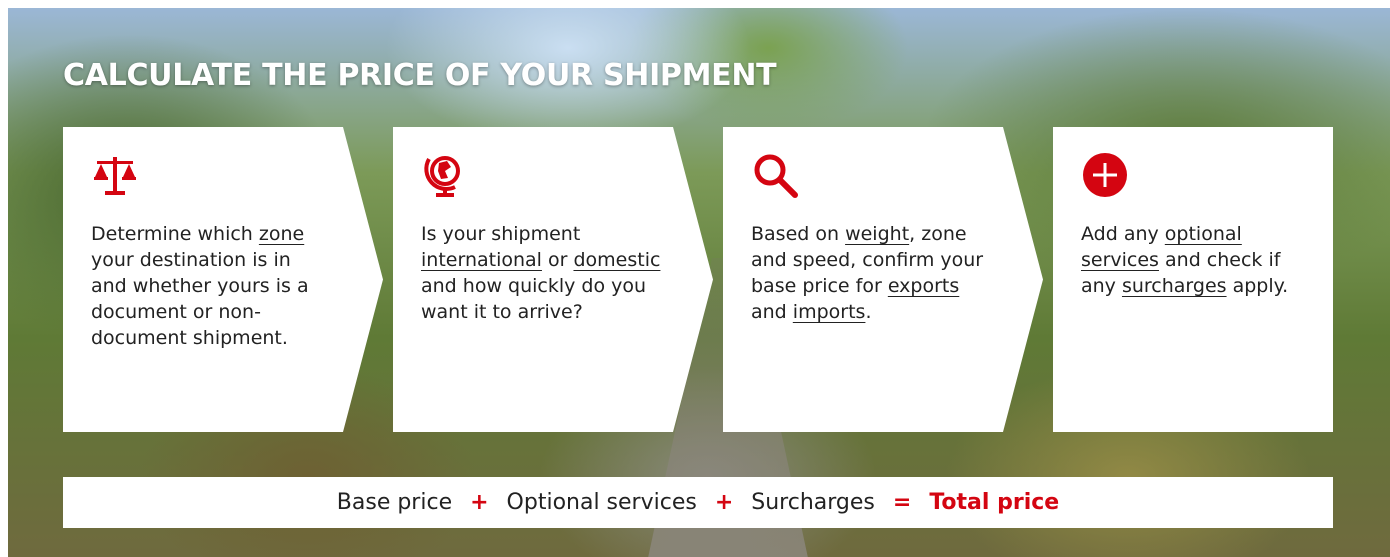 This screenshot has height=557, width=1390. I want to click on imports-link: imports, so click(829, 312).